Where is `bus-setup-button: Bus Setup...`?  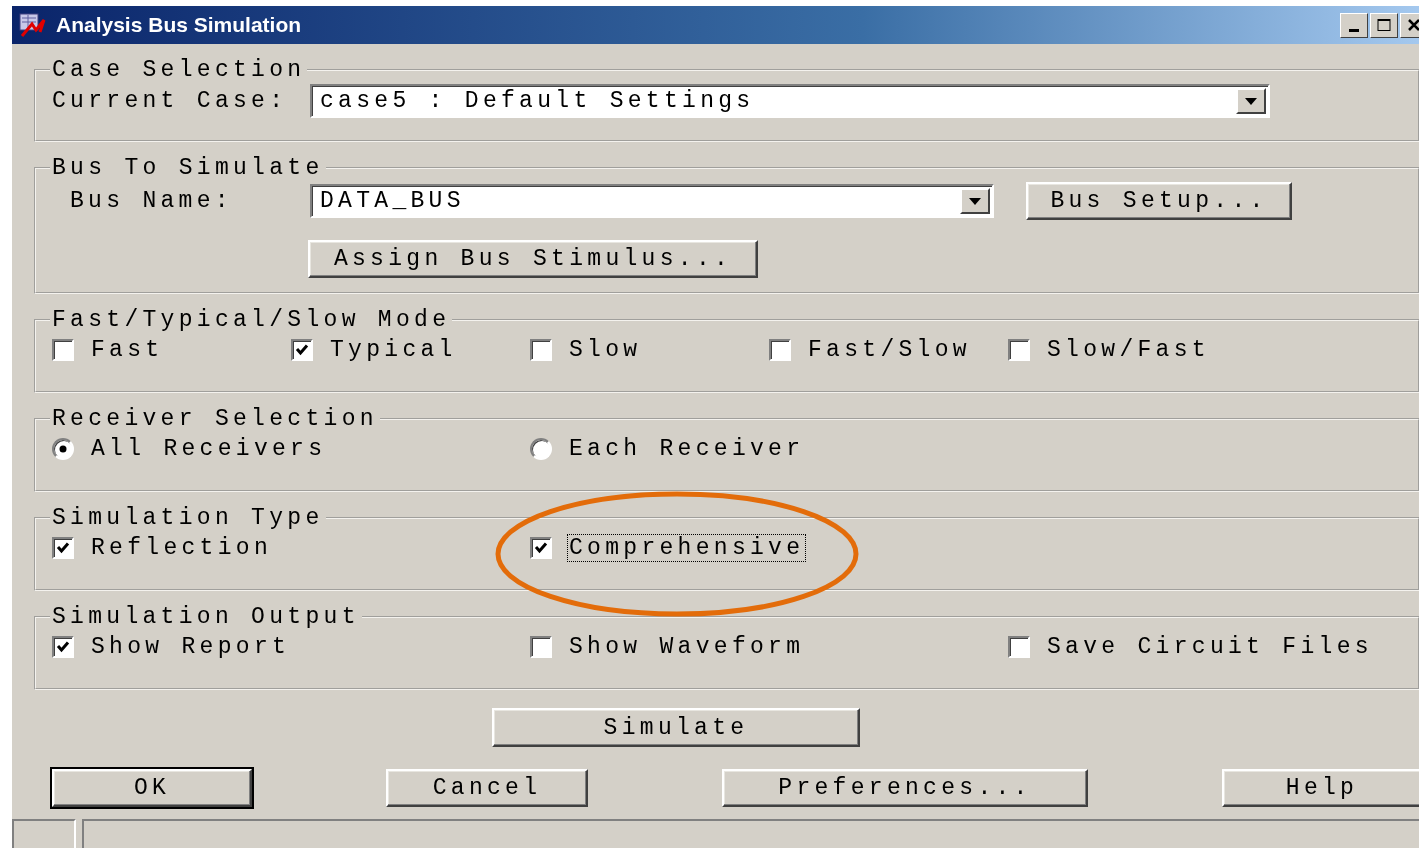 bus-setup-button: Bus Setup... is located at coordinates (1159, 201).